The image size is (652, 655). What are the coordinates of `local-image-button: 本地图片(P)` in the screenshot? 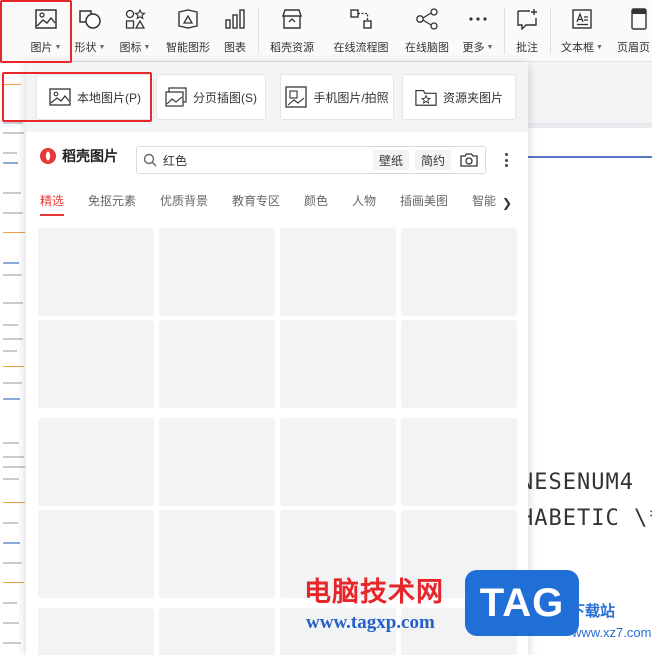 It's located at (95, 97).